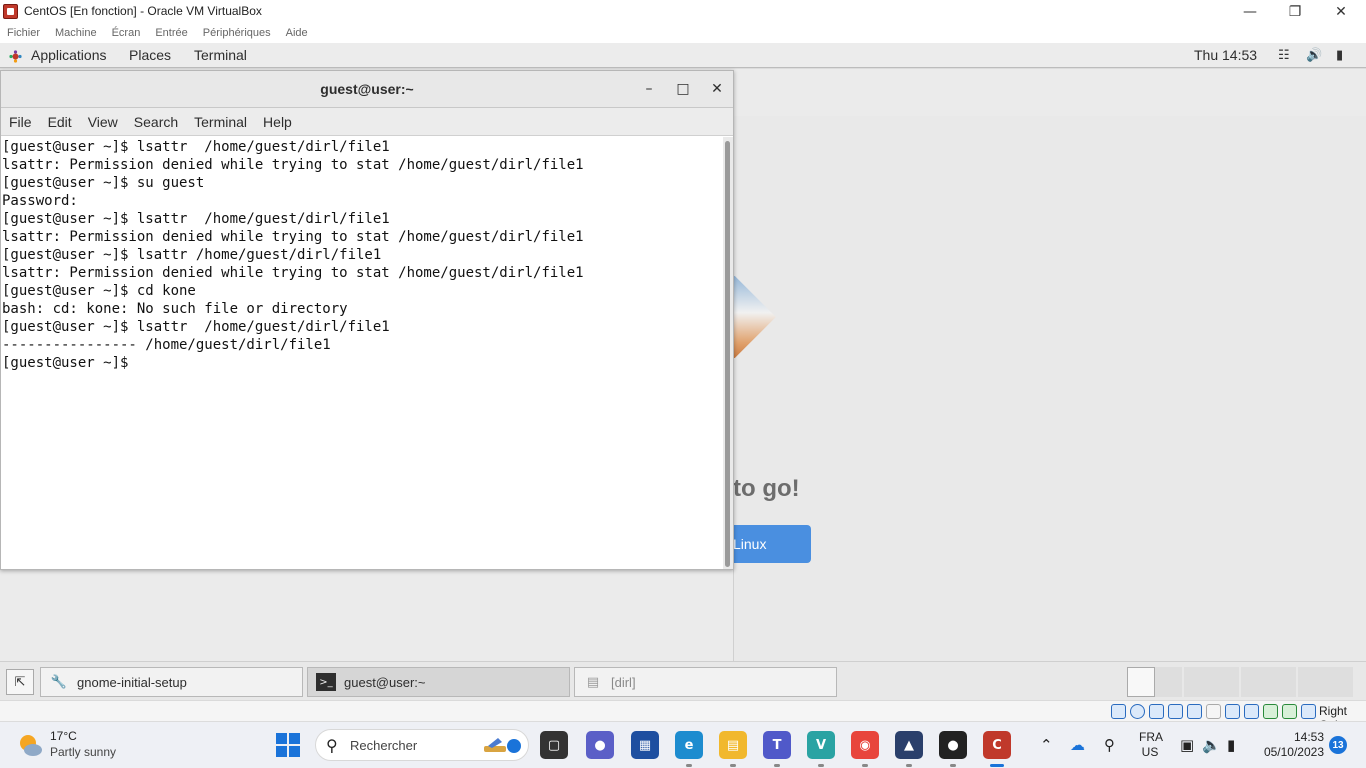 Image resolution: width=1366 pixels, height=768 pixels. What do you see at coordinates (1308, 737) in the screenshot?
I see `clock-time: 14:53` at bounding box center [1308, 737].